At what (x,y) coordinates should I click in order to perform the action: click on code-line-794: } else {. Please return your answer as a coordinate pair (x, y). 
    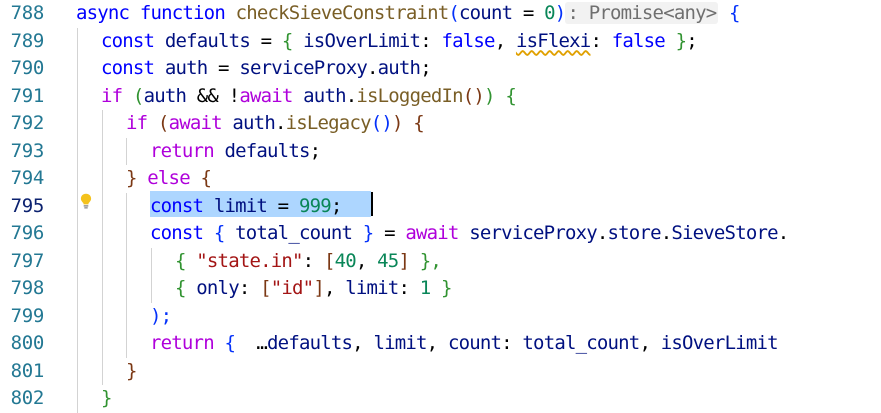
    Looking at the image, I should click on (169, 179).